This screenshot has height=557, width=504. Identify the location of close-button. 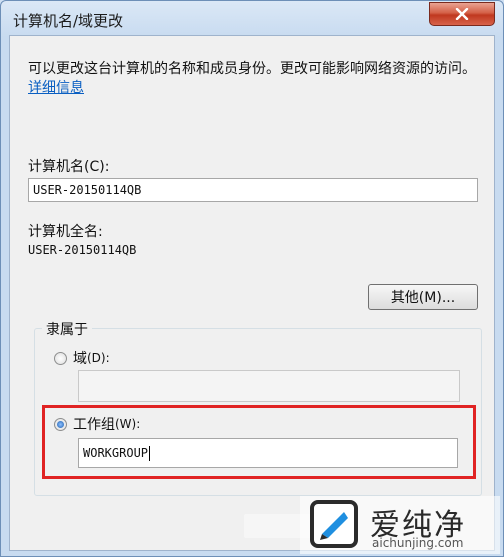
(462, 14).